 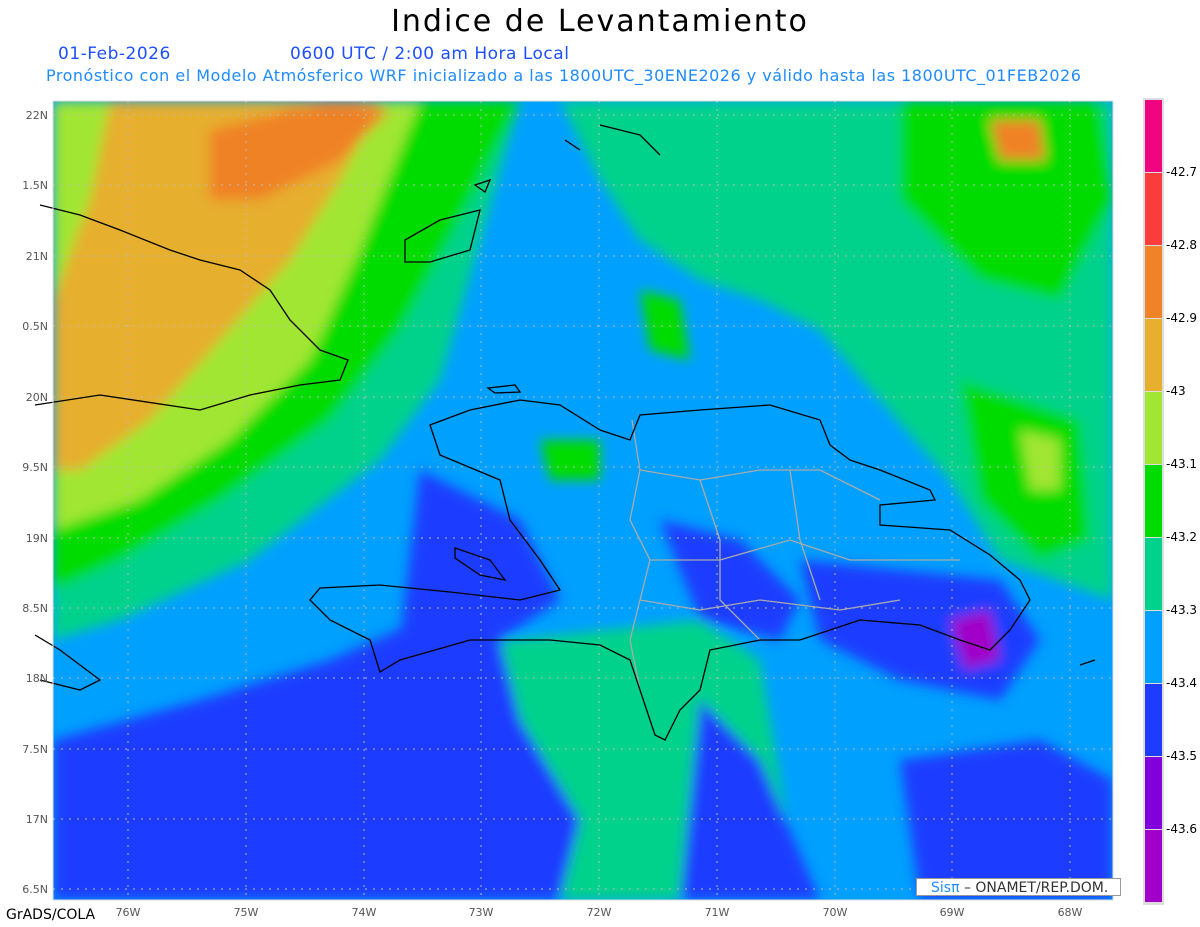 What do you see at coordinates (37, 819) in the screenshot?
I see `svg-text: 17N` at bounding box center [37, 819].